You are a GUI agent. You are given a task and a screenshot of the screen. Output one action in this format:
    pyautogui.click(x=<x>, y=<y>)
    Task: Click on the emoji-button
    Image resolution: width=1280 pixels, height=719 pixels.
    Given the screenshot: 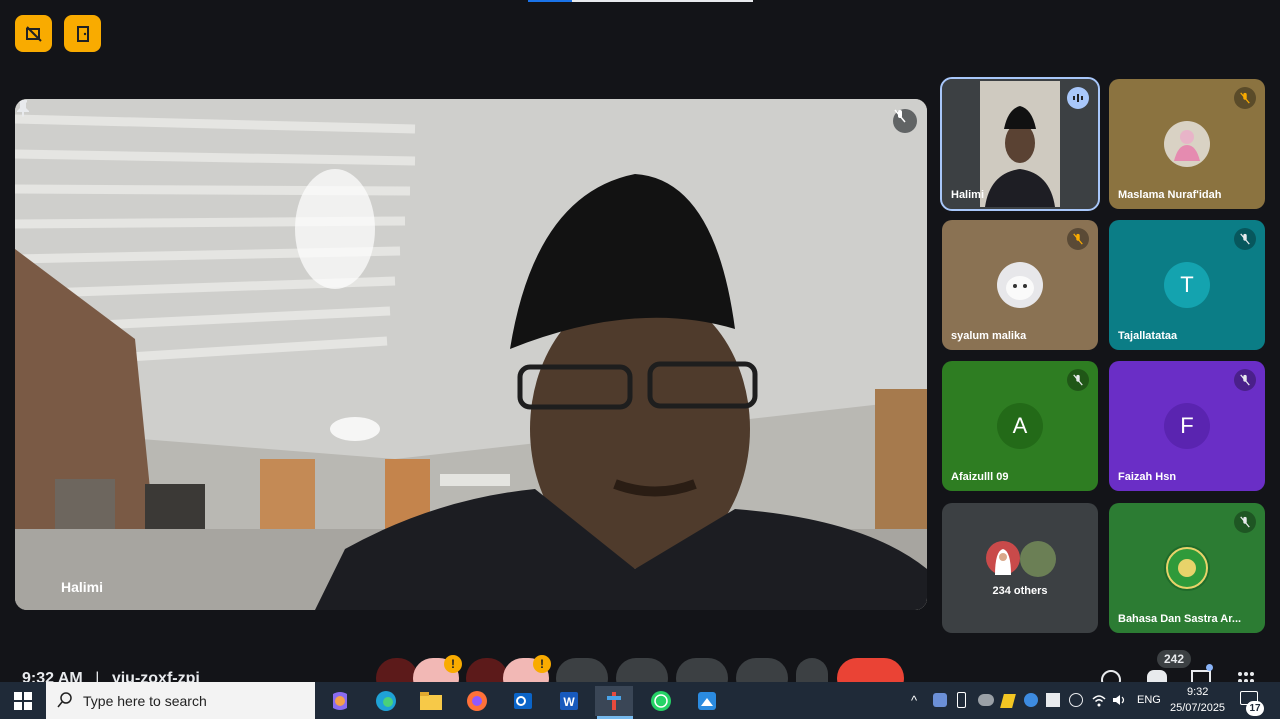 What is the action you would take?
    pyautogui.click(x=642, y=670)
    